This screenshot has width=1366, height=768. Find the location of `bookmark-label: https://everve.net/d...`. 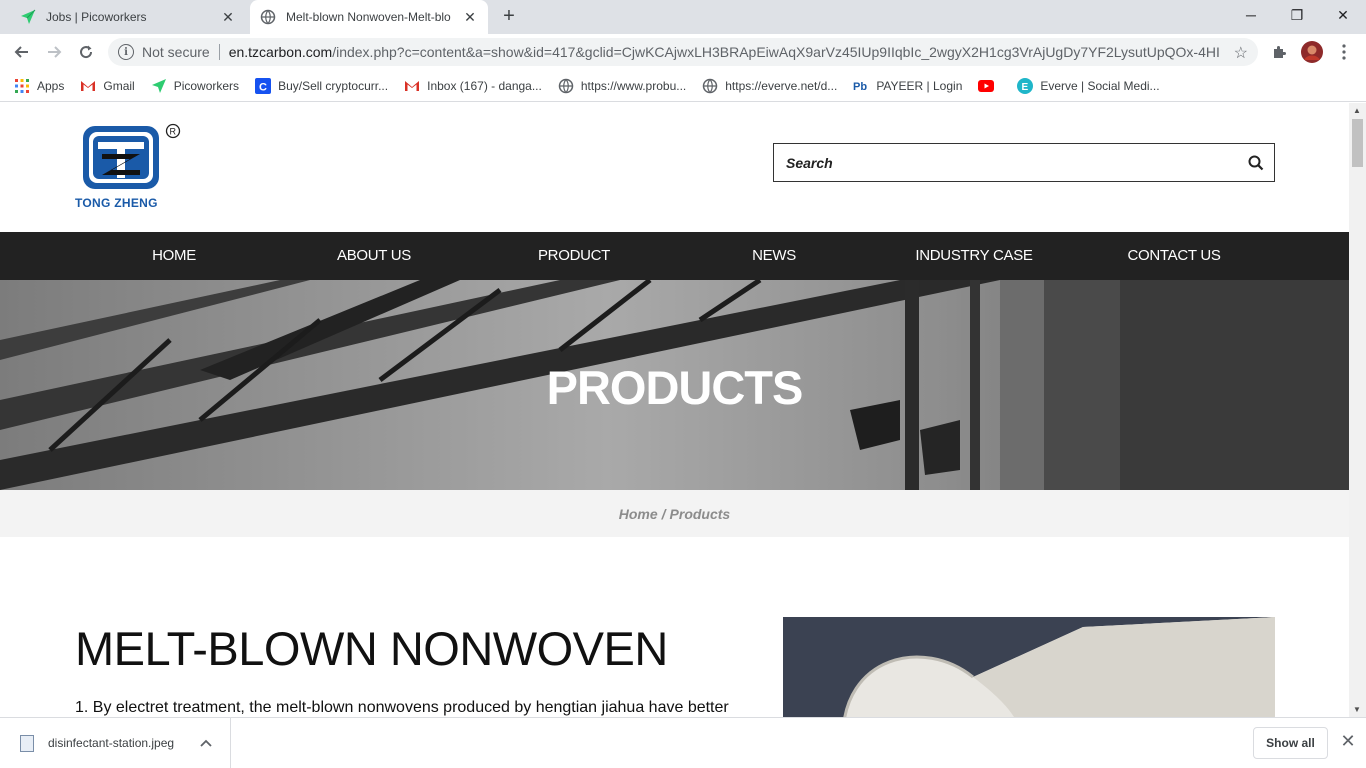

bookmark-label: https://everve.net/d... is located at coordinates (781, 85).